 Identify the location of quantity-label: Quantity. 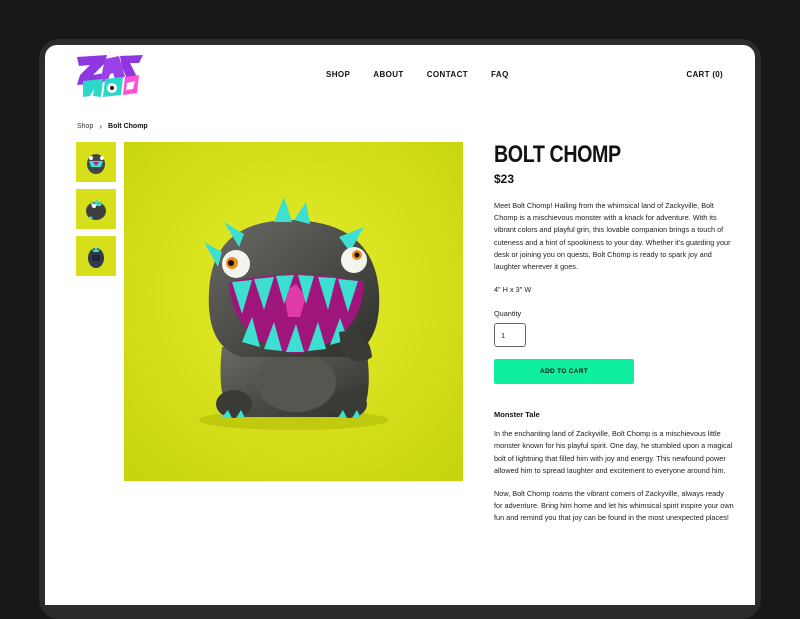
(508, 314).